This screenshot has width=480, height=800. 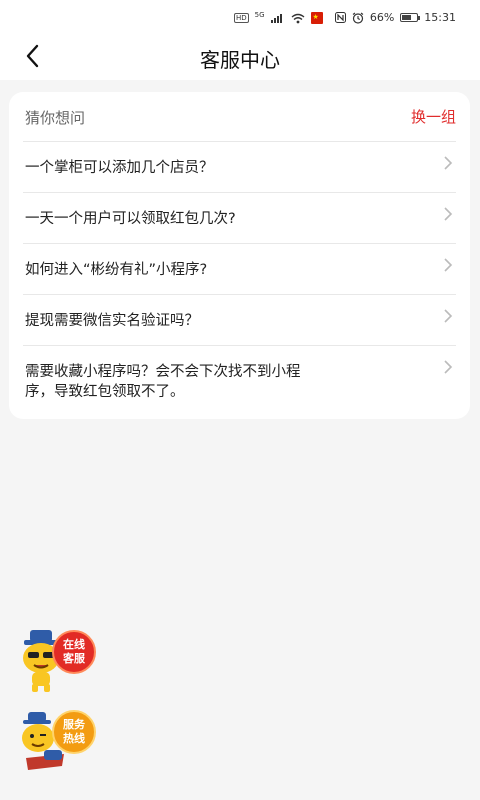 What do you see at coordinates (297, 18) in the screenshot?
I see `wifi-icon` at bounding box center [297, 18].